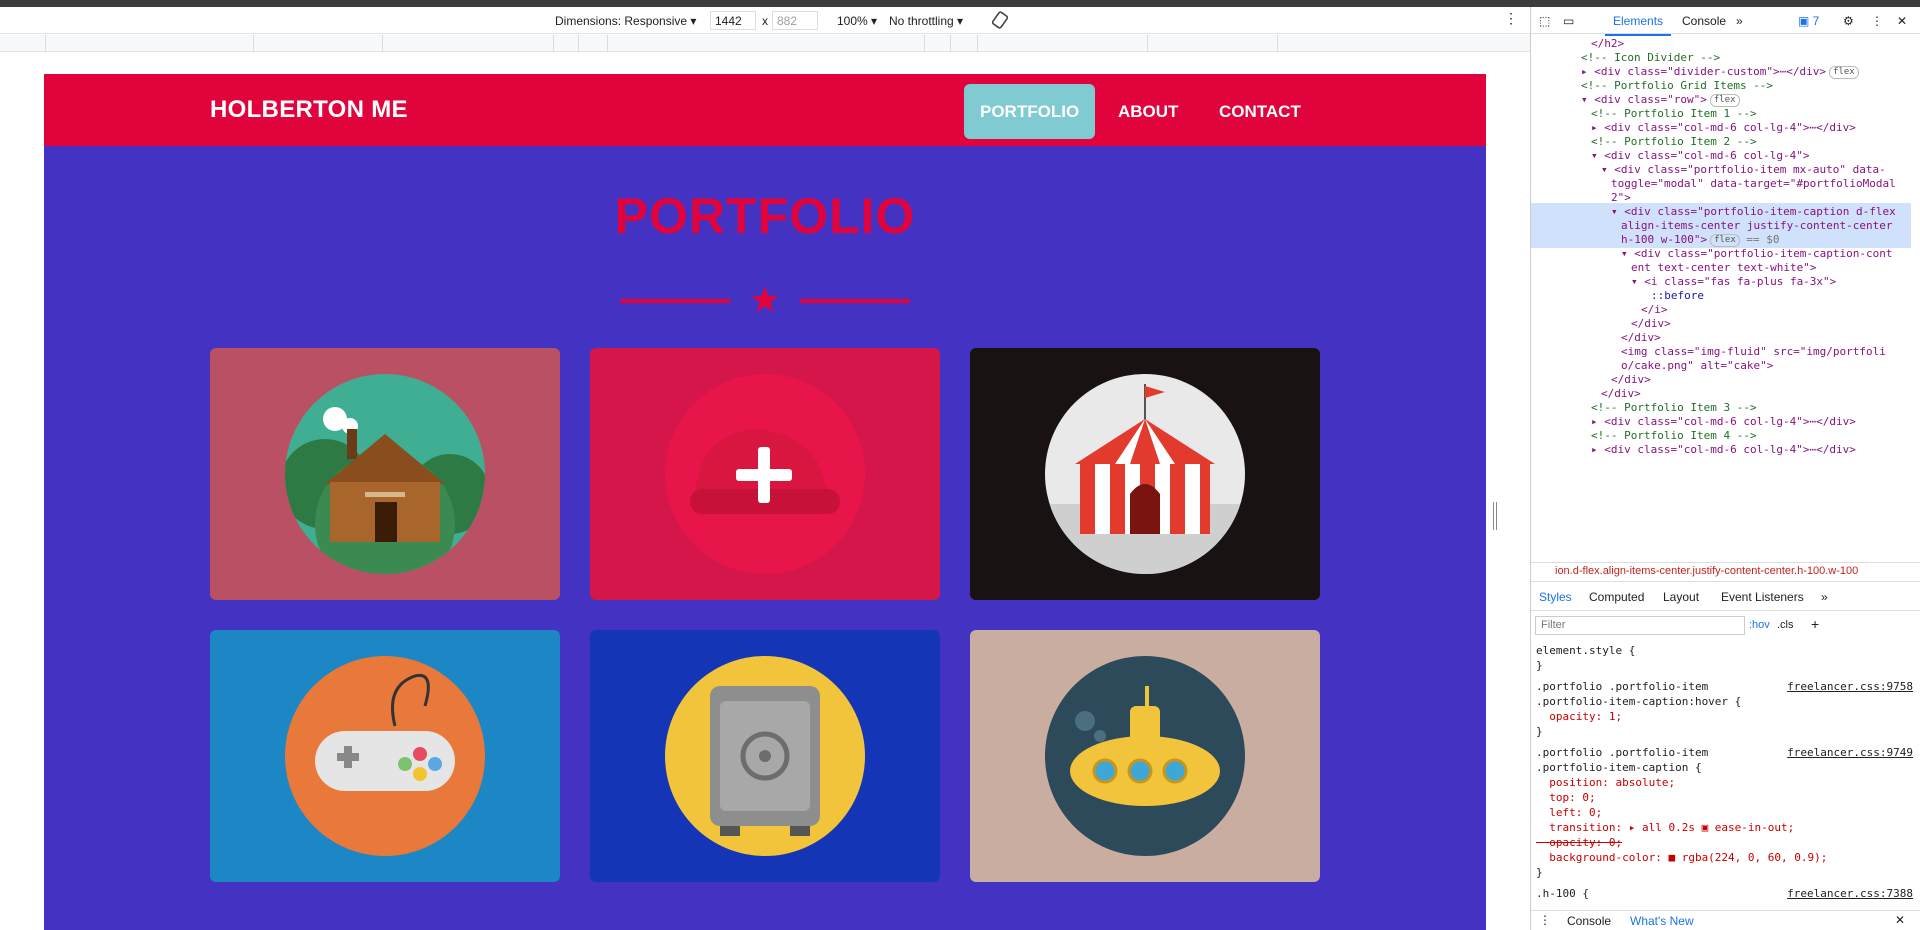  I want to click on dimension-separator: x, so click(765, 21).